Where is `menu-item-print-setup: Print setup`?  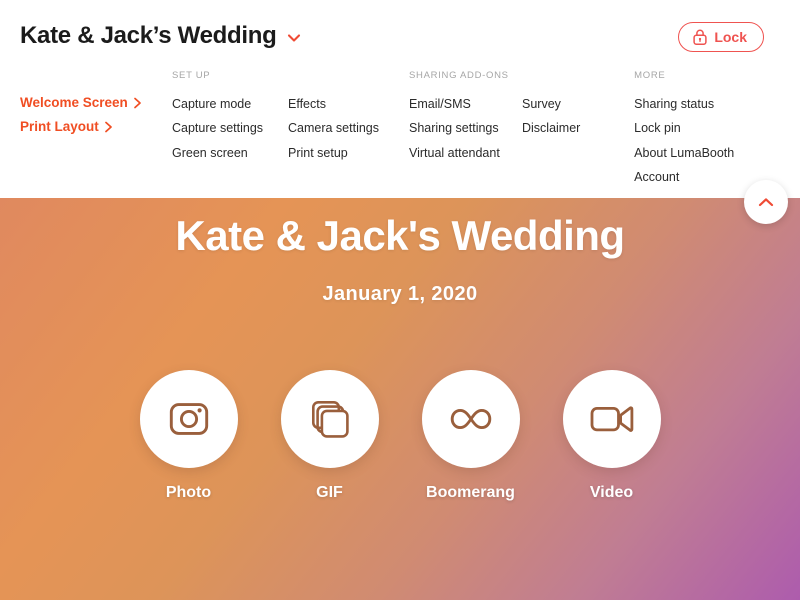 menu-item-print-setup: Print setup is located at coordinates (333, 153).